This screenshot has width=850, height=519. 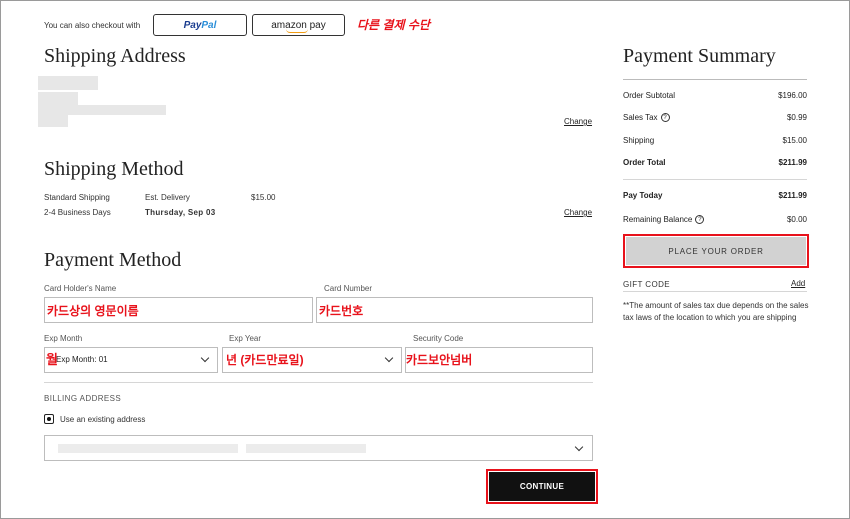 I want to click on payment-method-title: Payment Method, so click(x=113, y=260).